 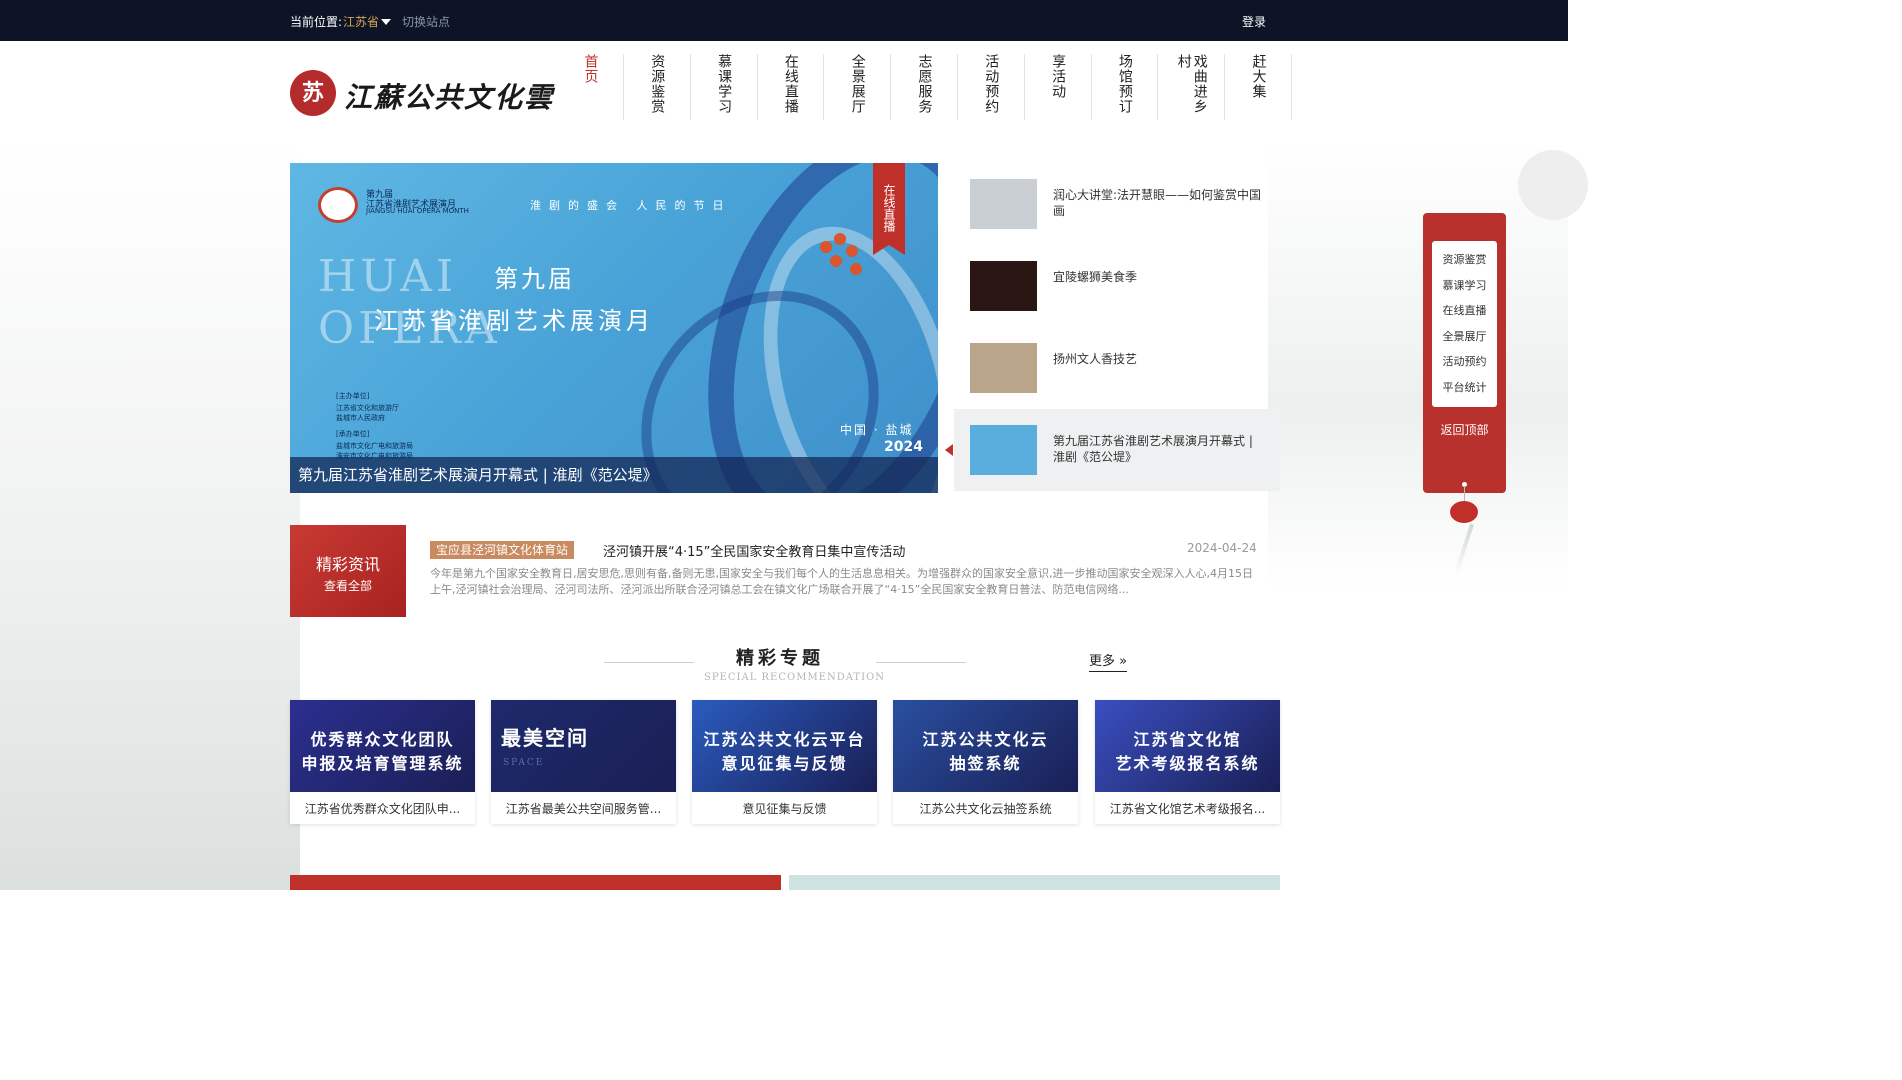 What do you see at coordinates (754, 550) in the screenshot?
I see `news-headline: 泾河镇开展“4·15”全民国家安全教育日集中宣传活动` at bounding box center [754, 550].